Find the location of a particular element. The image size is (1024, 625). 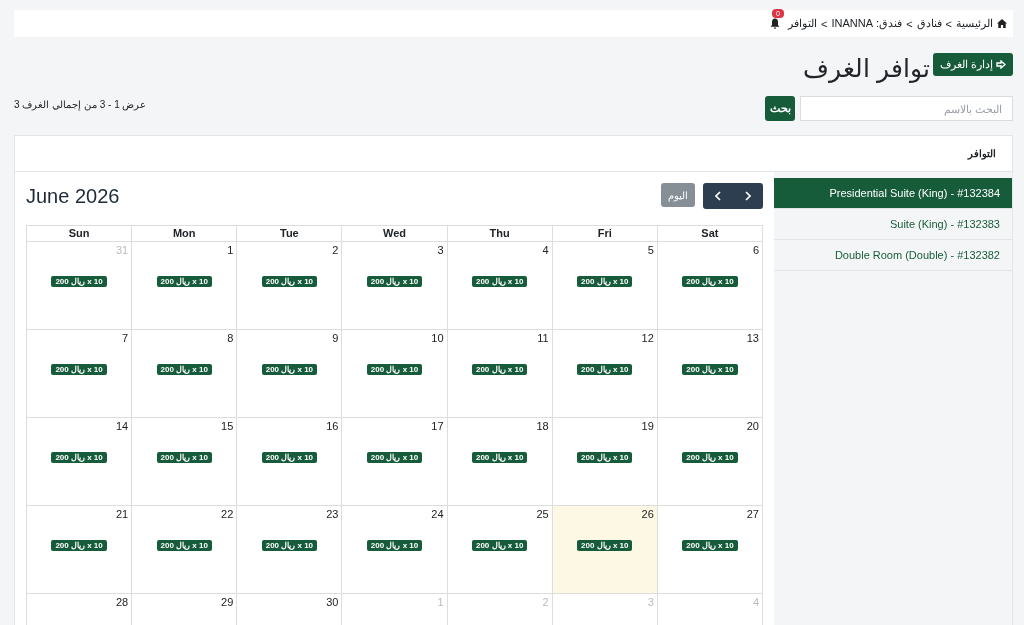

day-number: 10 is located at coordinates (438, 337).